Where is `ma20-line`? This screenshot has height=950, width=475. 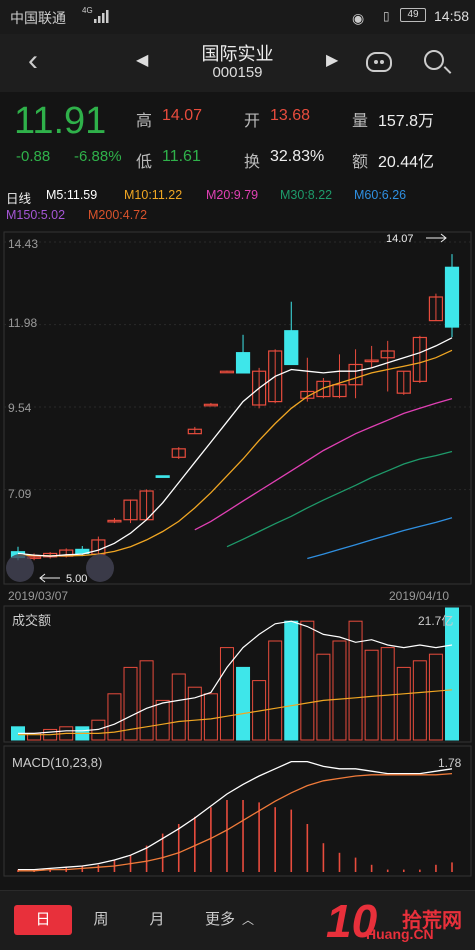
ma20-line is located at coordinates (323, 464).